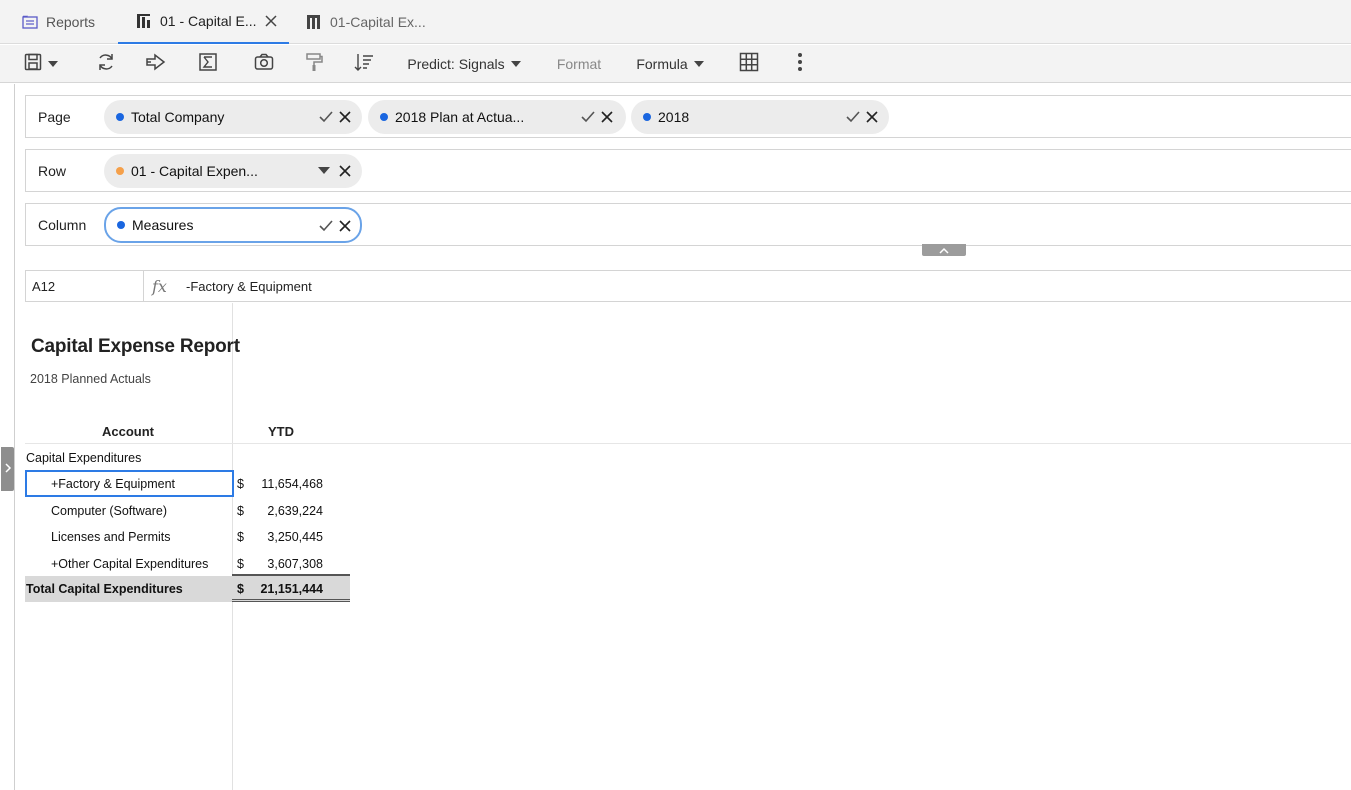 The image size is (1351, 790). I want to click on sort-button, so click(364, 64).